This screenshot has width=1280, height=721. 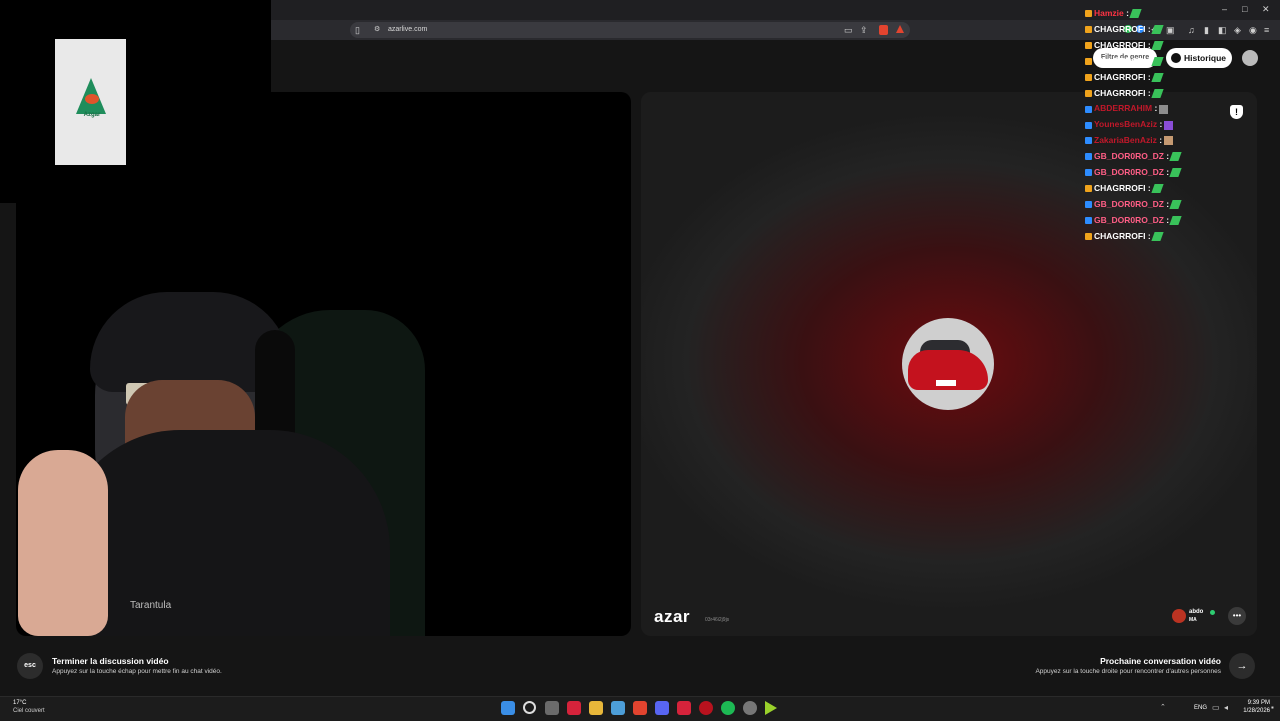 What do you see at coordinates (1236, 112) in the screenshot?
I see `report-shield-icon: !` at bounding box center [1236, 112].